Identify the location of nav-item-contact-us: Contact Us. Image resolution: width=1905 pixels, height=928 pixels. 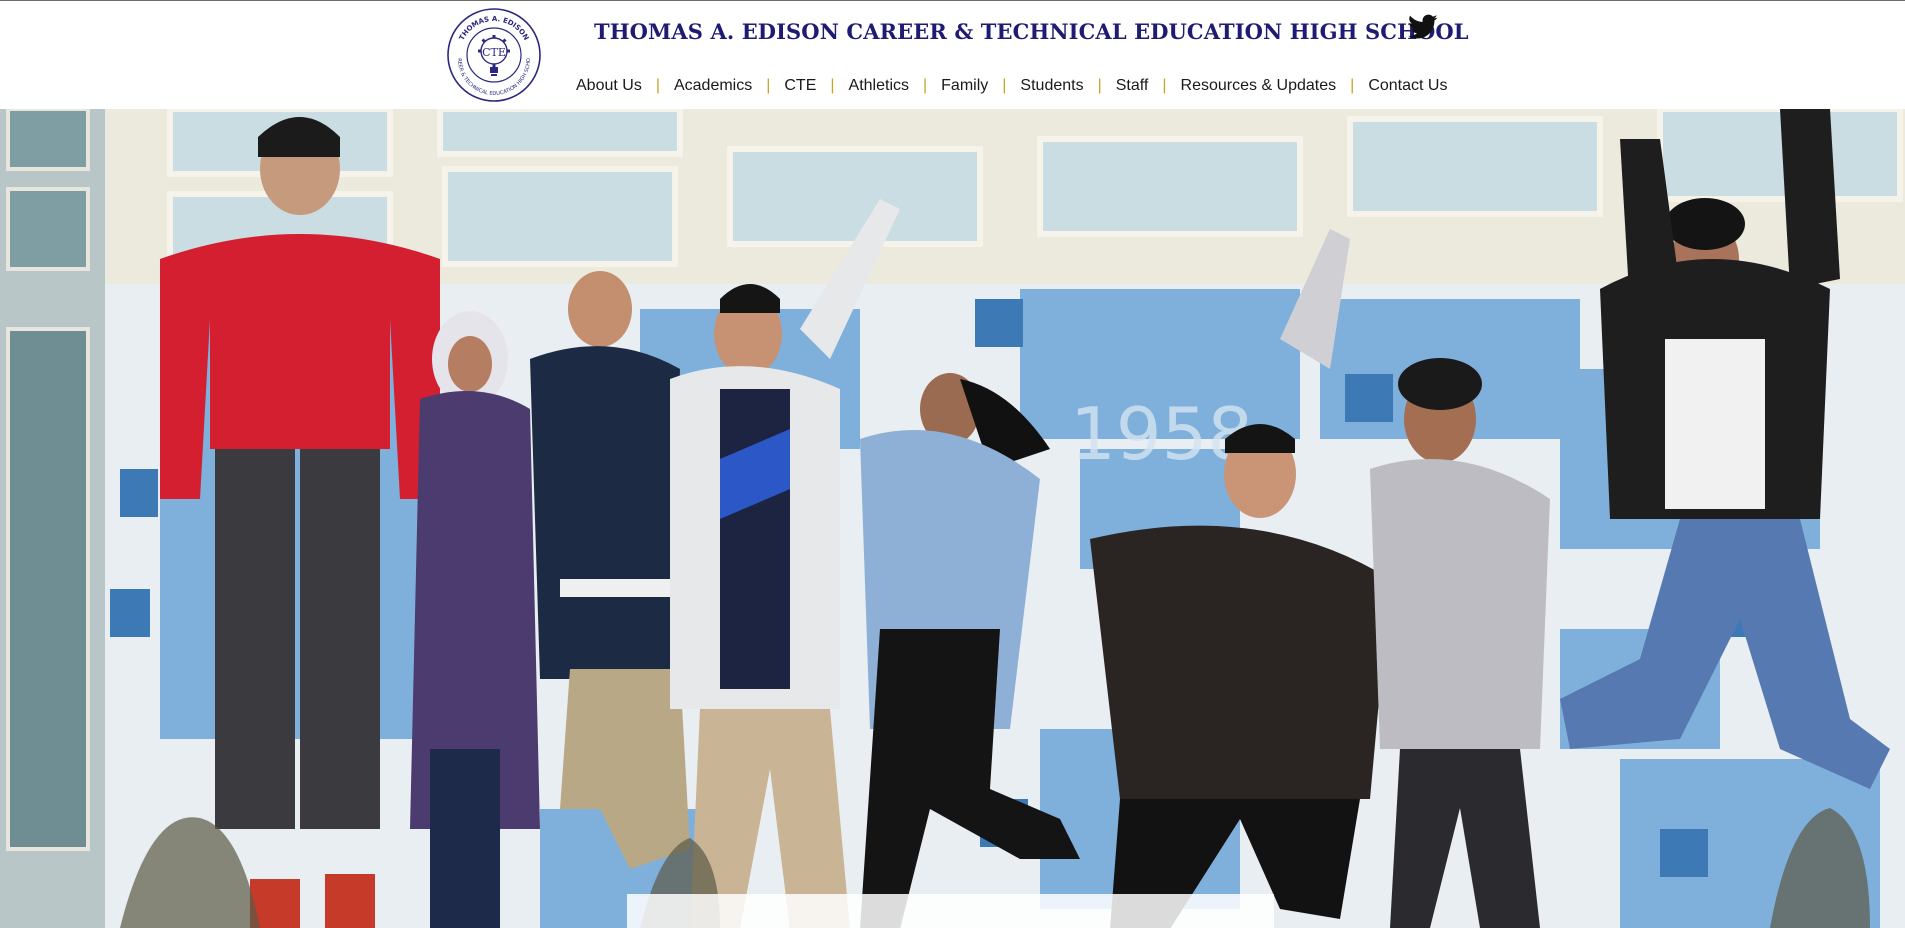
(1407, 86).